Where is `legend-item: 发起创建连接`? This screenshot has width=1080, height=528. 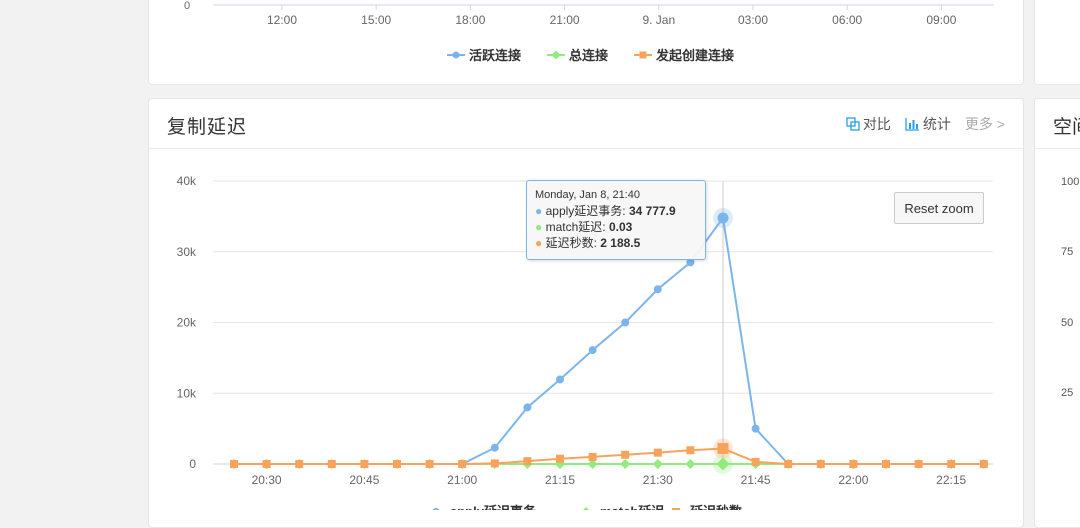
legend-item: 发起创建连接 is located at coordinates (684, 54).